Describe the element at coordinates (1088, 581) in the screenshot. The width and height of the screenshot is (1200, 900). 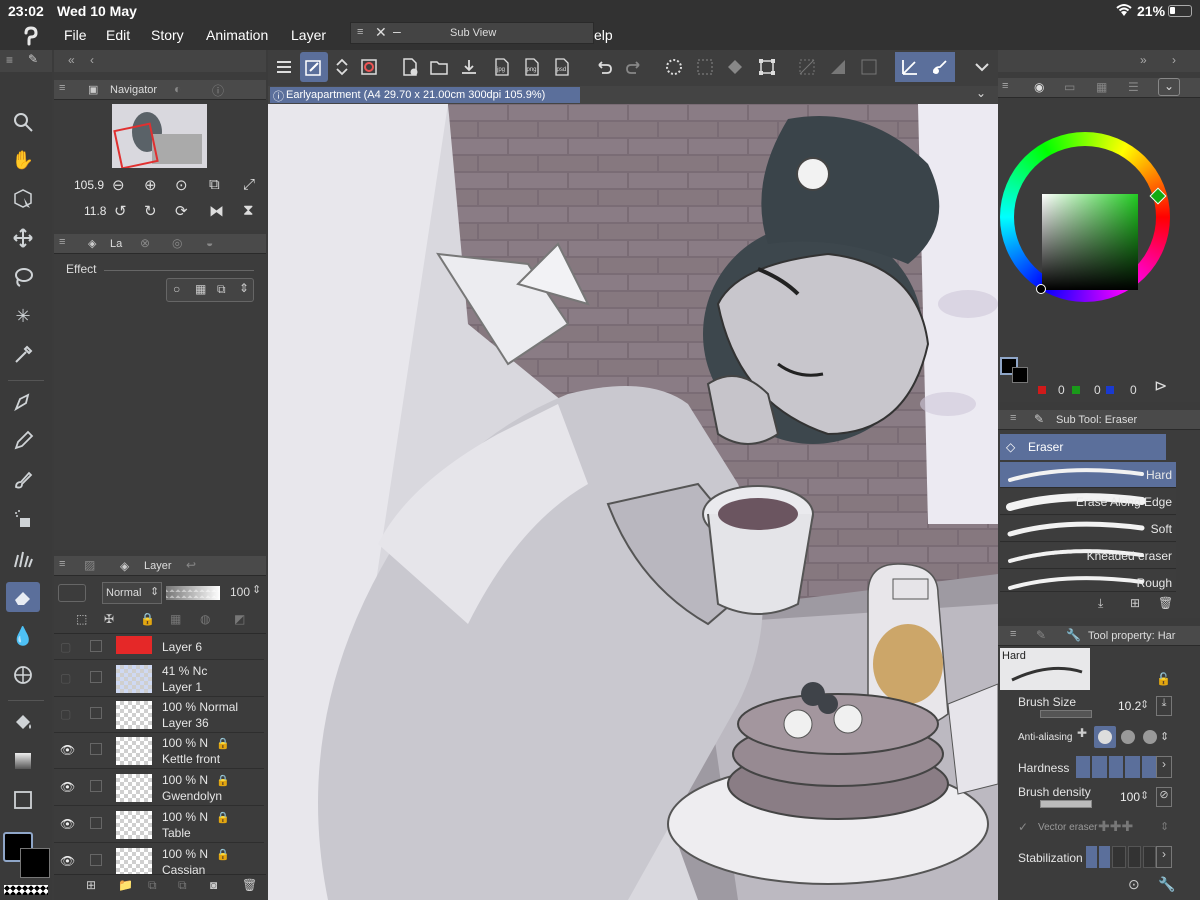
I see `brush-item: Rough` at that location.